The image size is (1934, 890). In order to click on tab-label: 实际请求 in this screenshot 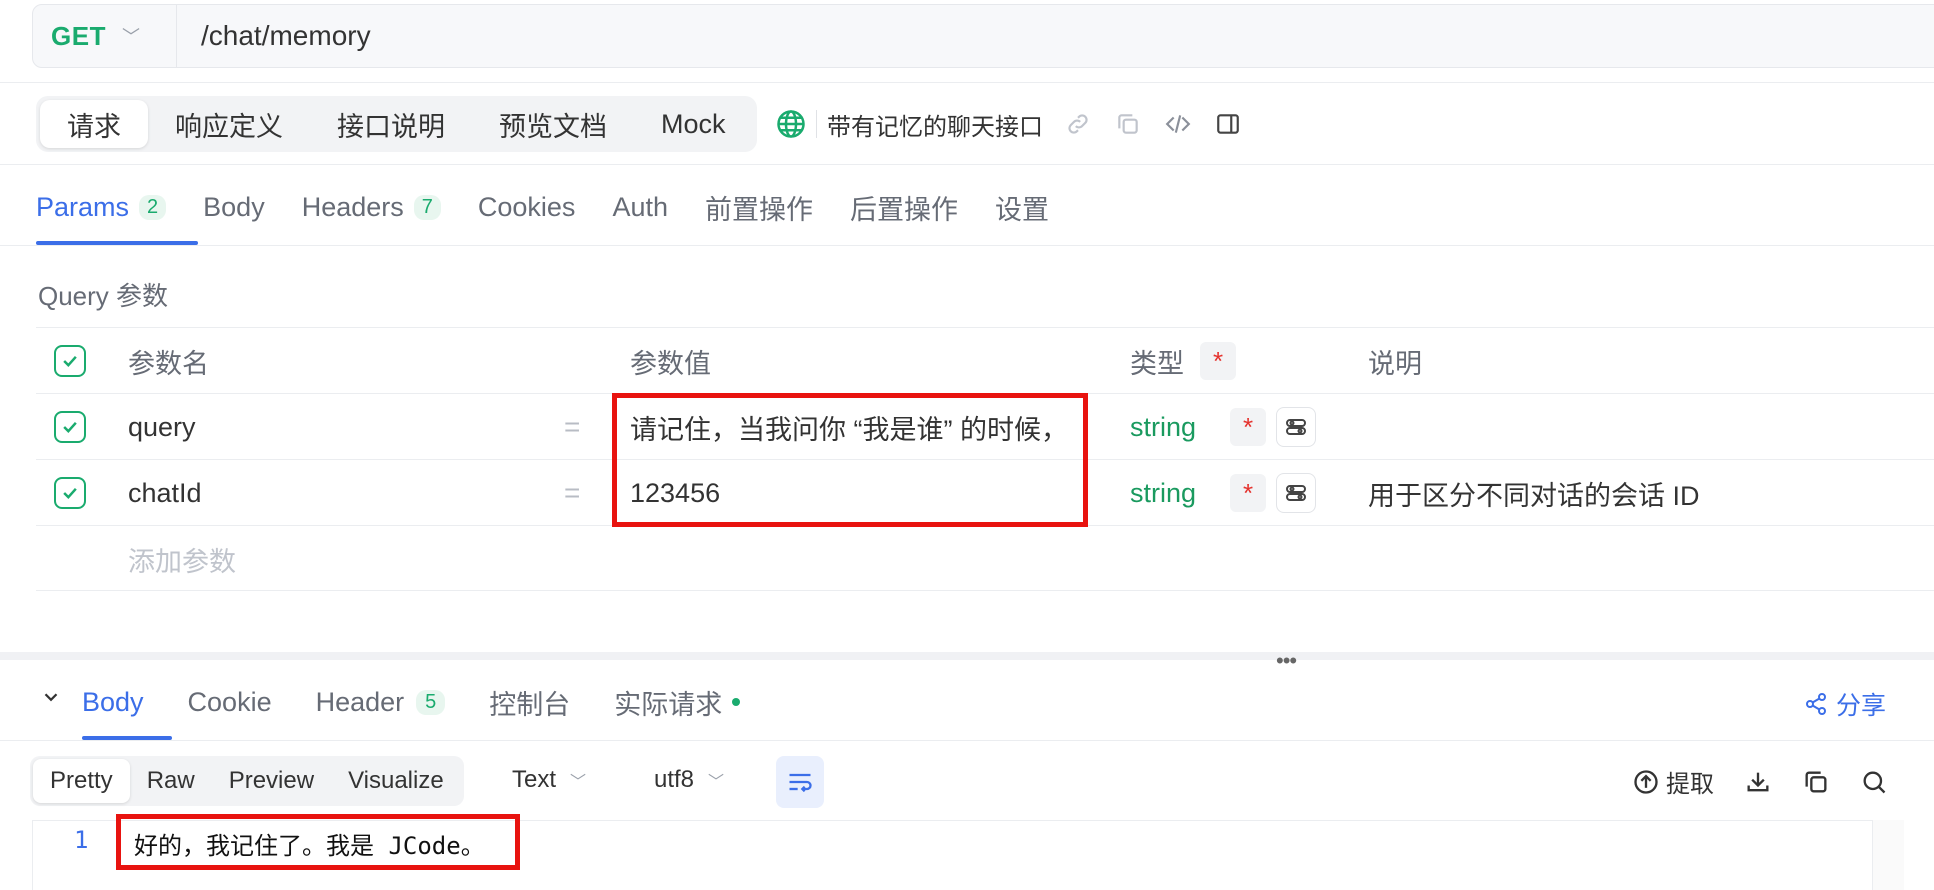, I will do `click(668, 704)`.